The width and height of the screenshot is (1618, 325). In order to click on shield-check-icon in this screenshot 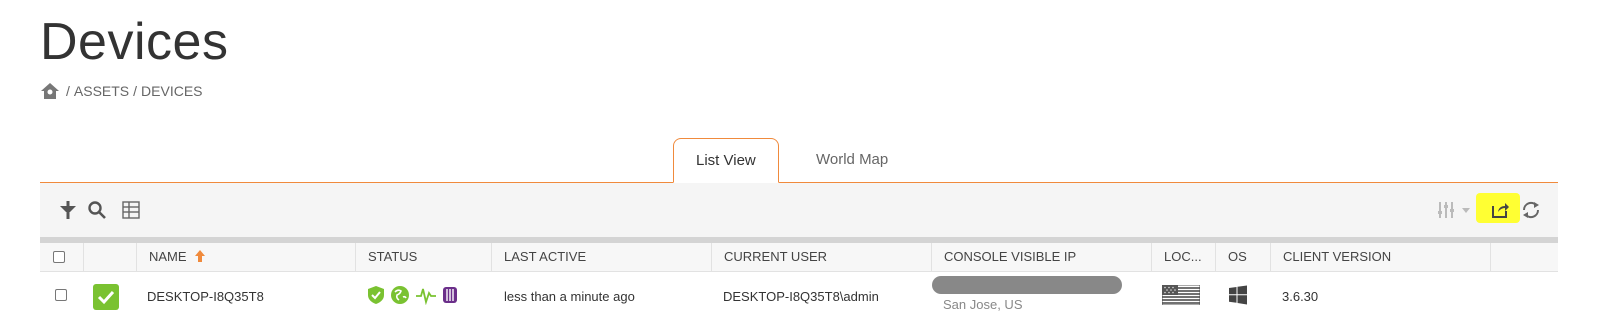, I will do `click(376, 295)`.